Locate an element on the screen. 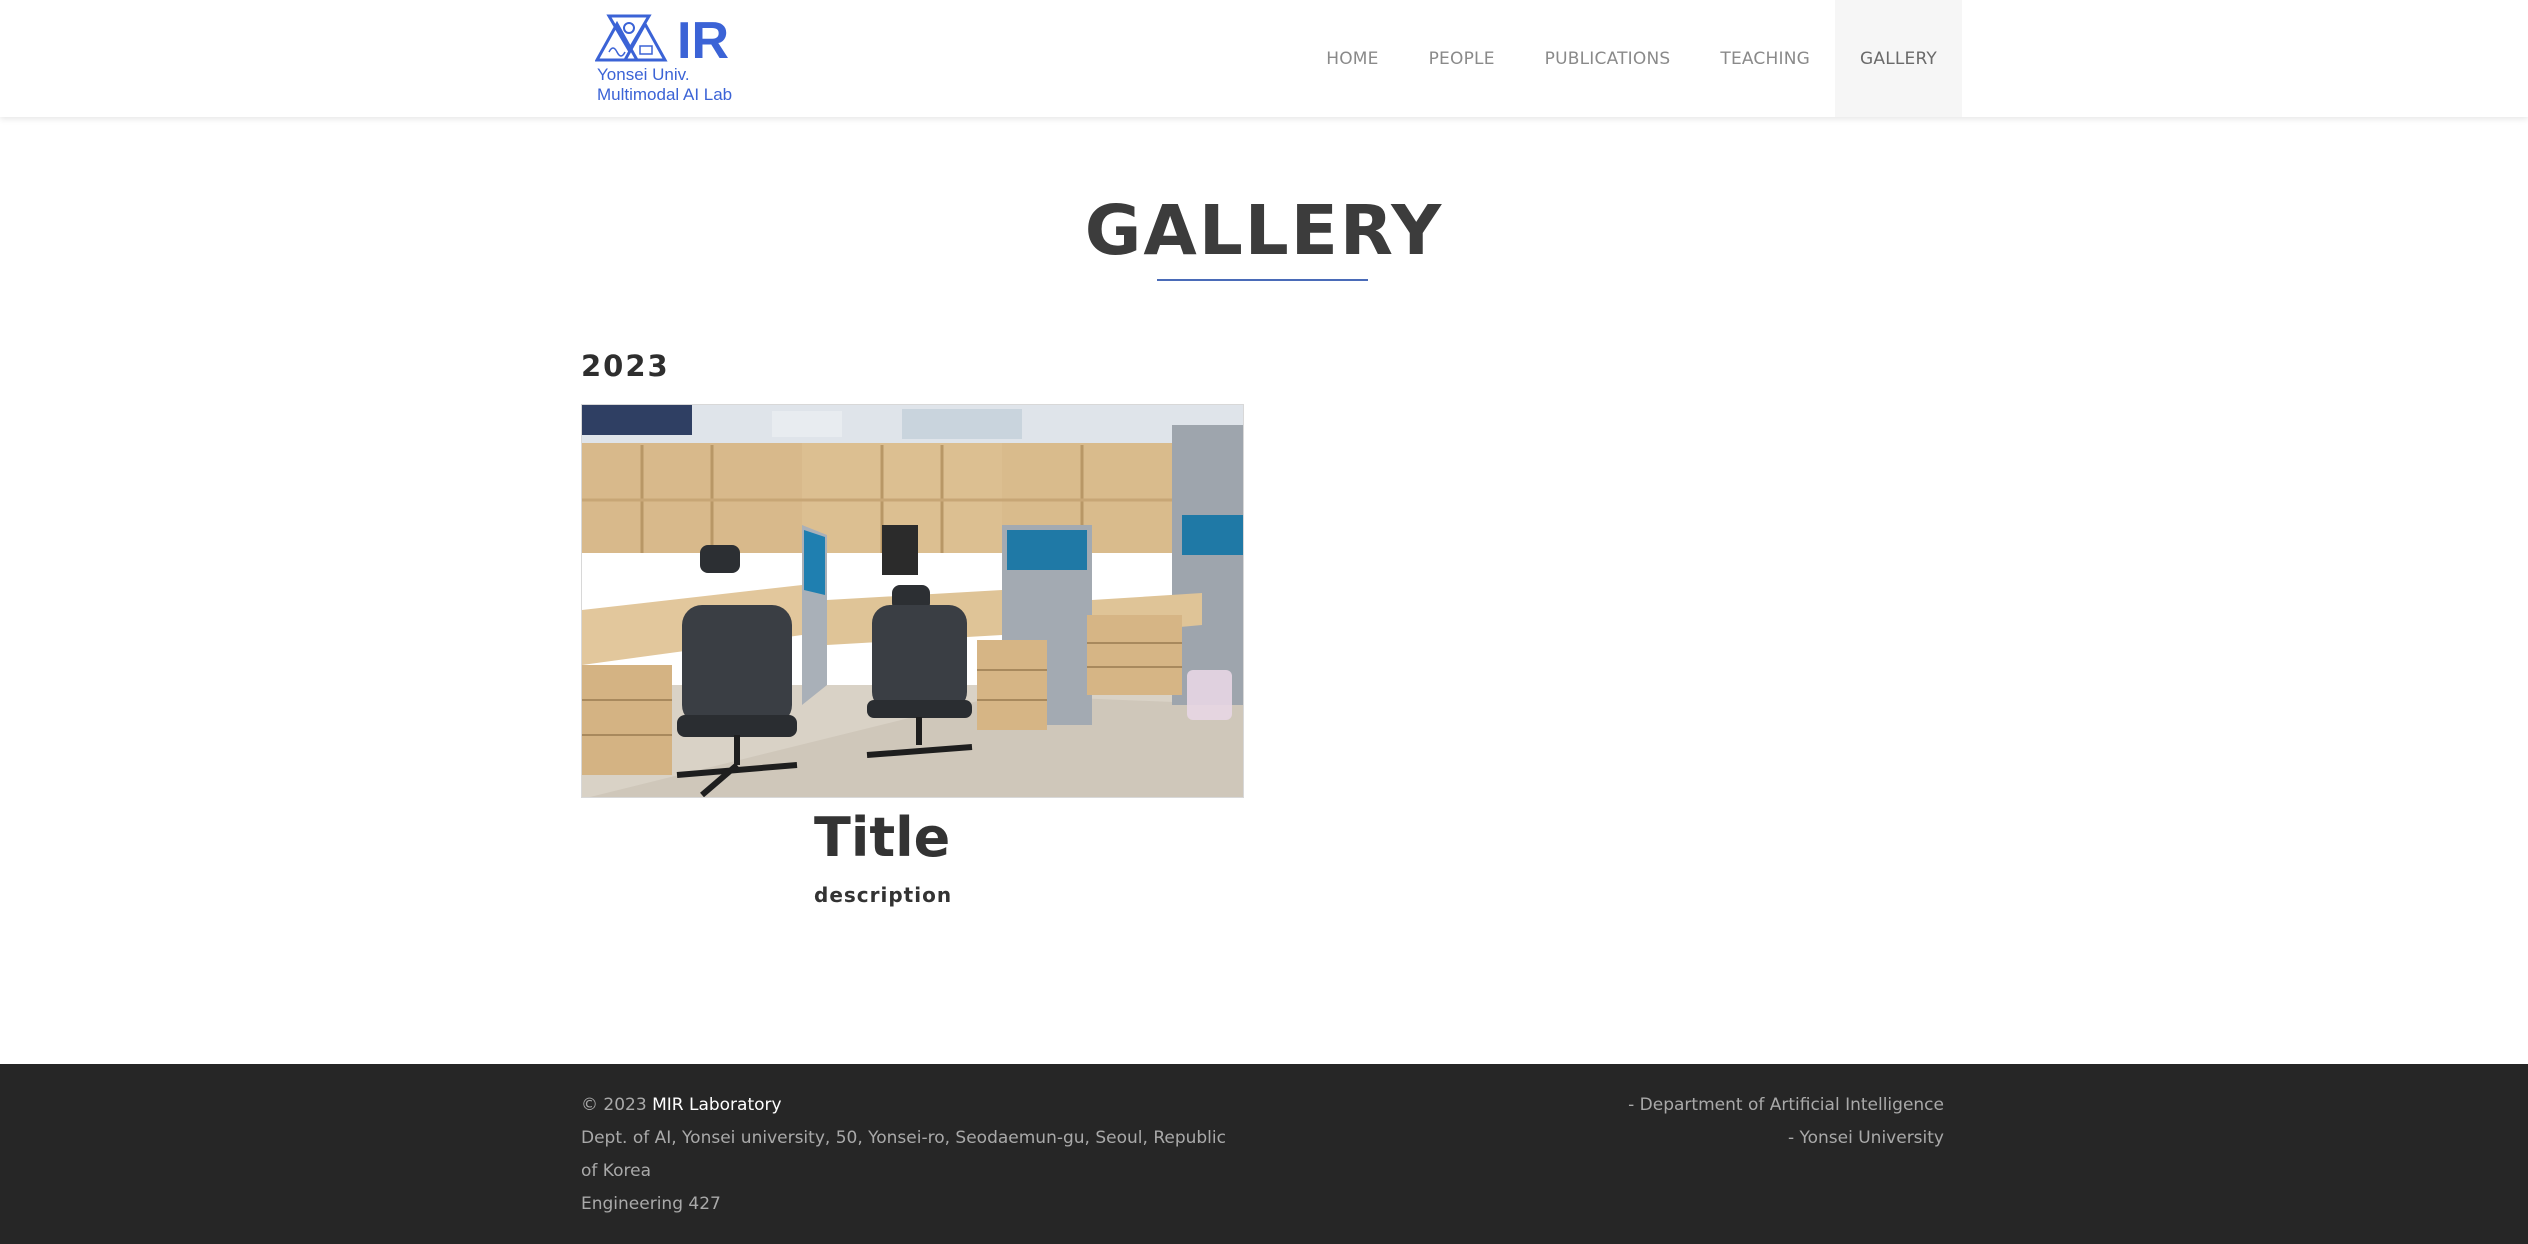 This screenshot has width=2528, height=1244. nav-teaching: TEACHING is located at coordinates (1765, 58).